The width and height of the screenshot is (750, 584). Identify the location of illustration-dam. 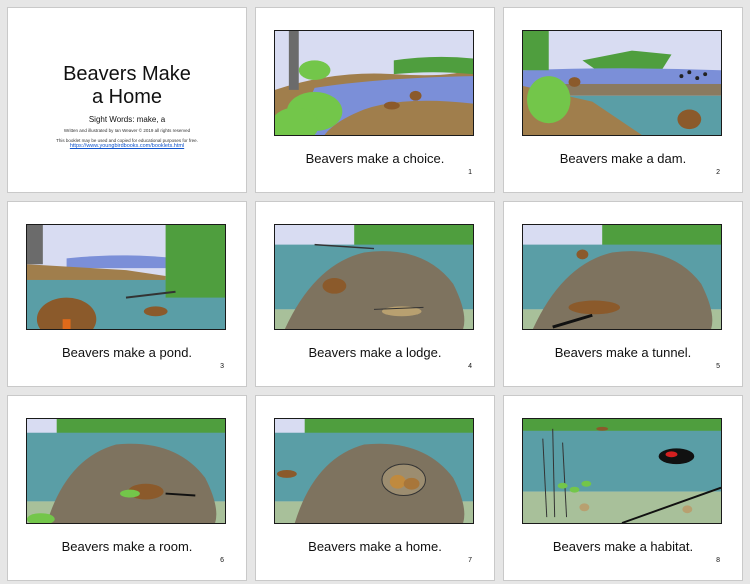
(622, 83).